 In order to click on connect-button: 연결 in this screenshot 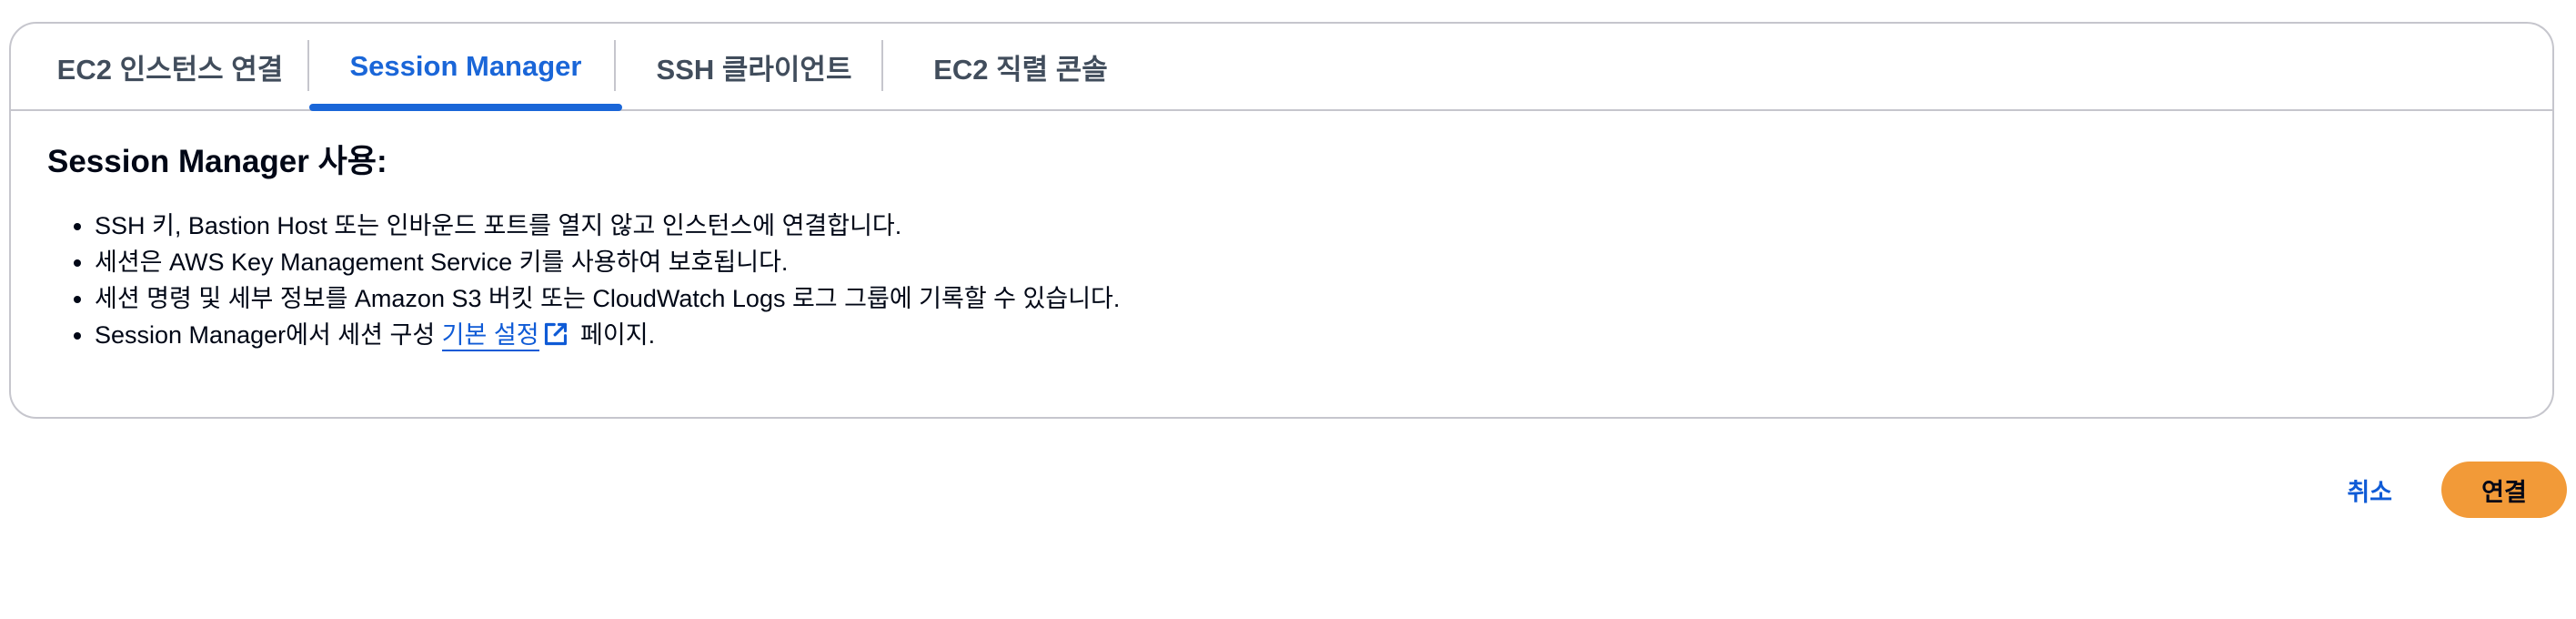, I will do `click(2504, 490)`.